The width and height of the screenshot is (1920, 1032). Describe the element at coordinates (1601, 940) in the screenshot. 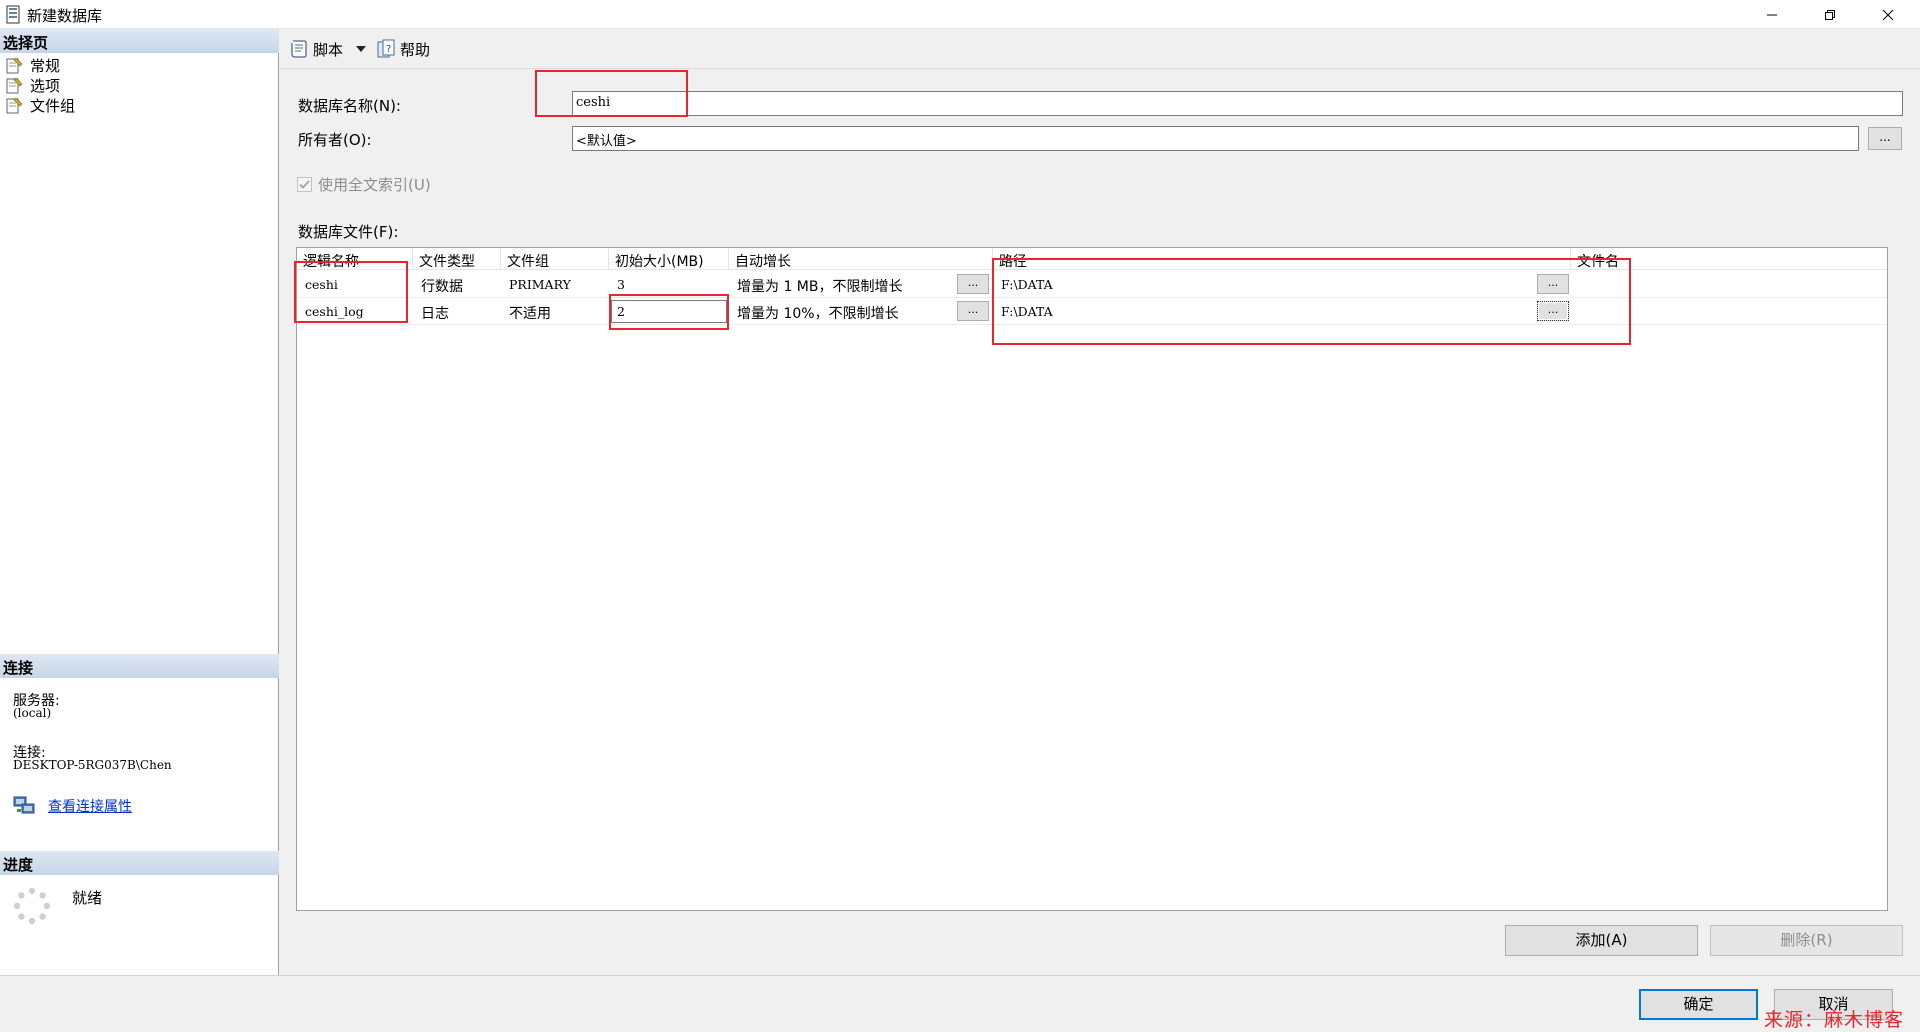

I see `add-file-button: 添加(A)` at that location.